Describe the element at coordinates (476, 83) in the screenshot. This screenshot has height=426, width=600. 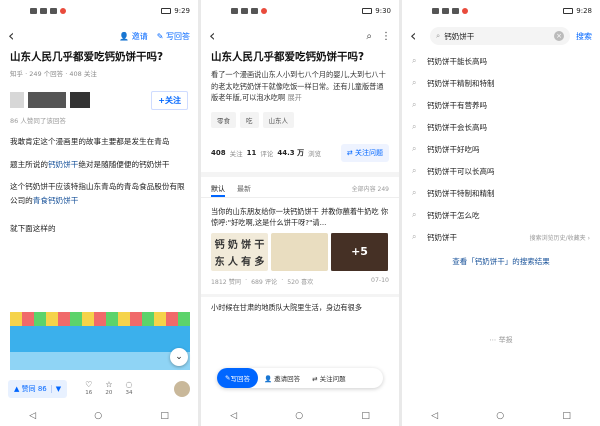
I see `suggestion-tail: 精制和特制` at that location.